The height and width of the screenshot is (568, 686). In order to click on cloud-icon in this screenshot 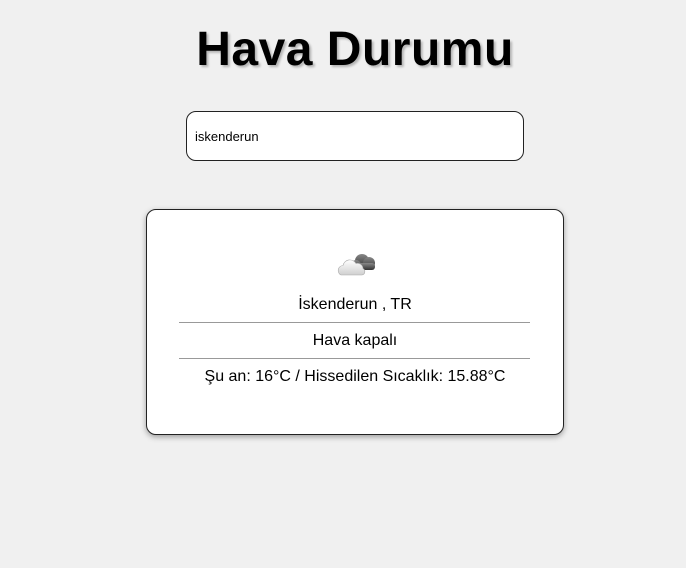, I will do `click(356, 265)`.